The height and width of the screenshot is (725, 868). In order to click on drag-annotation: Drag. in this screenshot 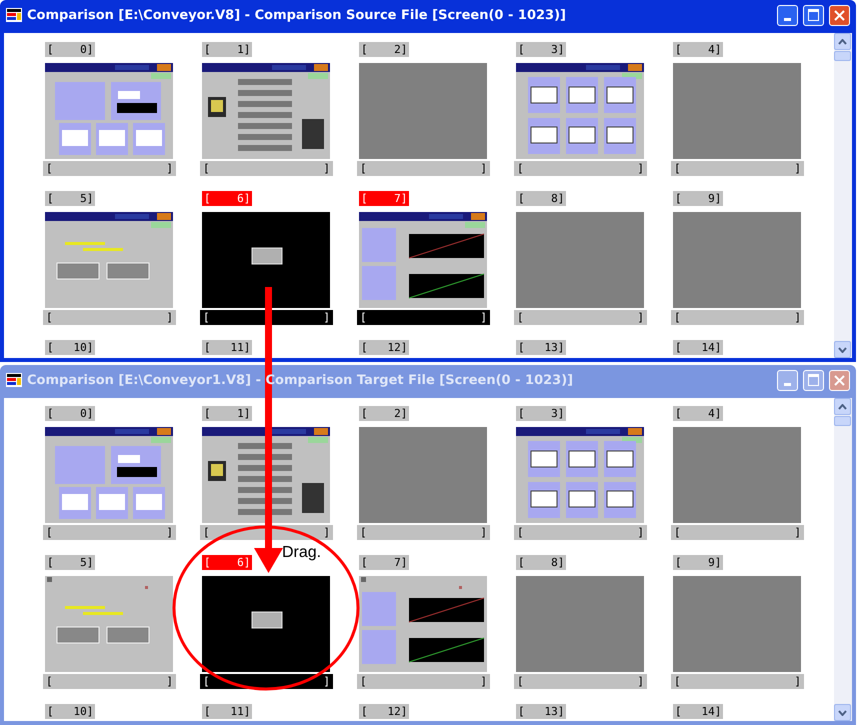, I will do `click(302, 553)`.